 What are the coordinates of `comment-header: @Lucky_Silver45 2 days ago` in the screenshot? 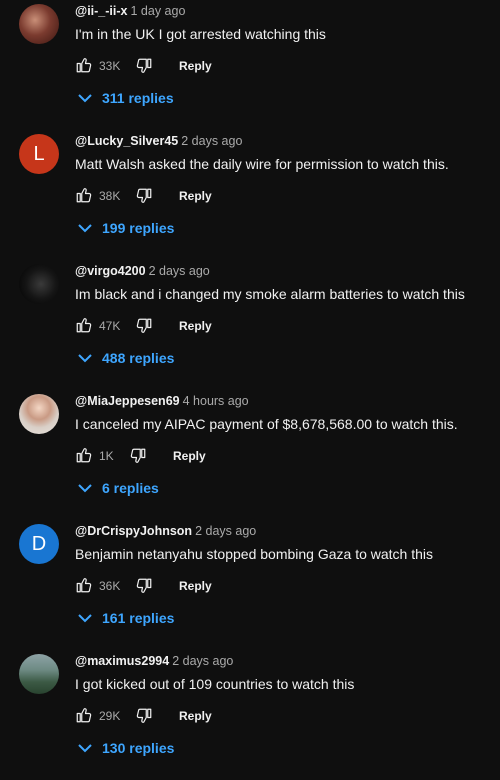 It's located at (158, 141).